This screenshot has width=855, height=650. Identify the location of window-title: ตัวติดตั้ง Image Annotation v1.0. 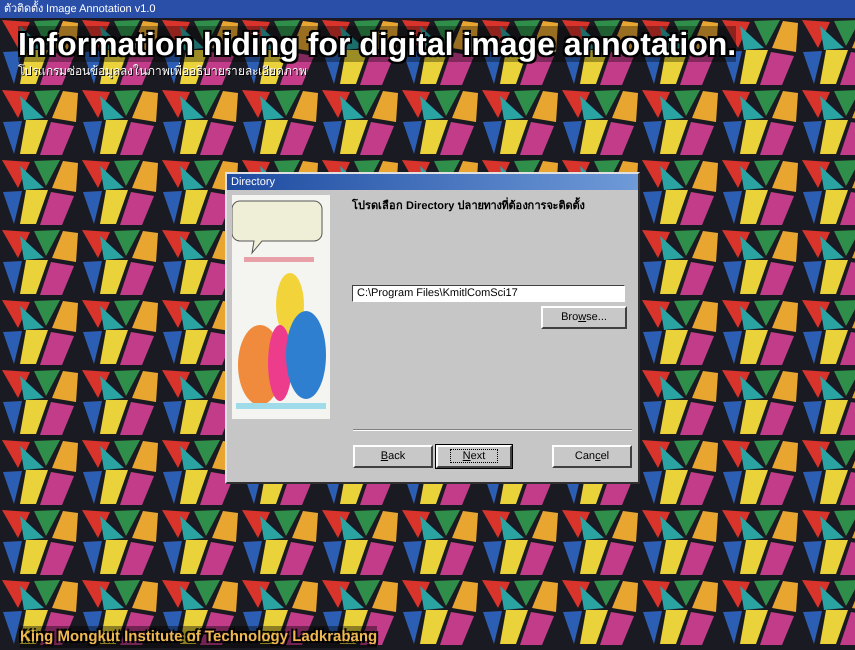
(427, 9).